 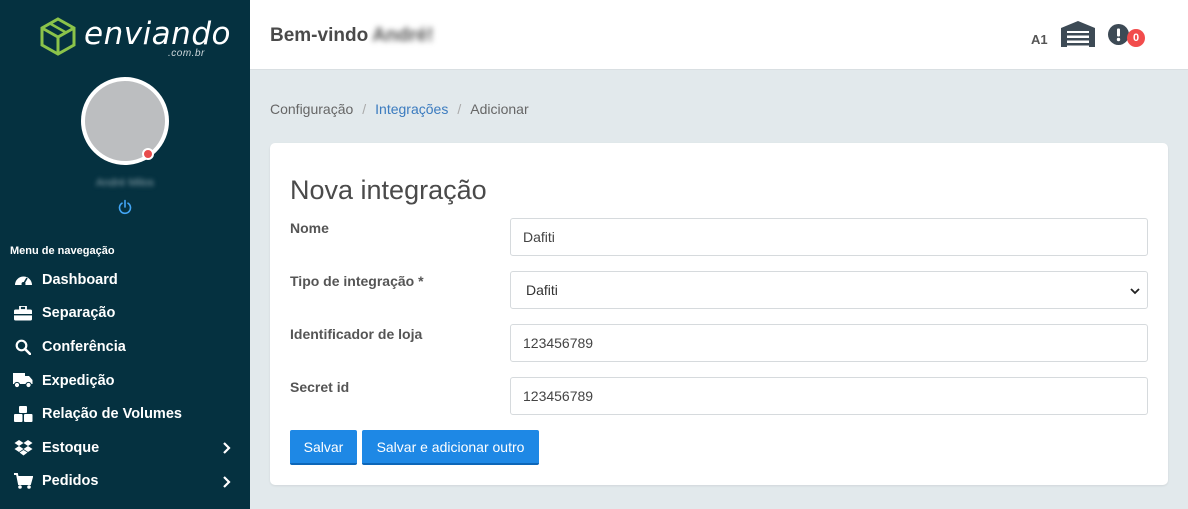 What do you see at coordinates (125, 314) in the screenshot?
I see `sidebar-item-separacao: Separação` at bounding box center [125, 314].